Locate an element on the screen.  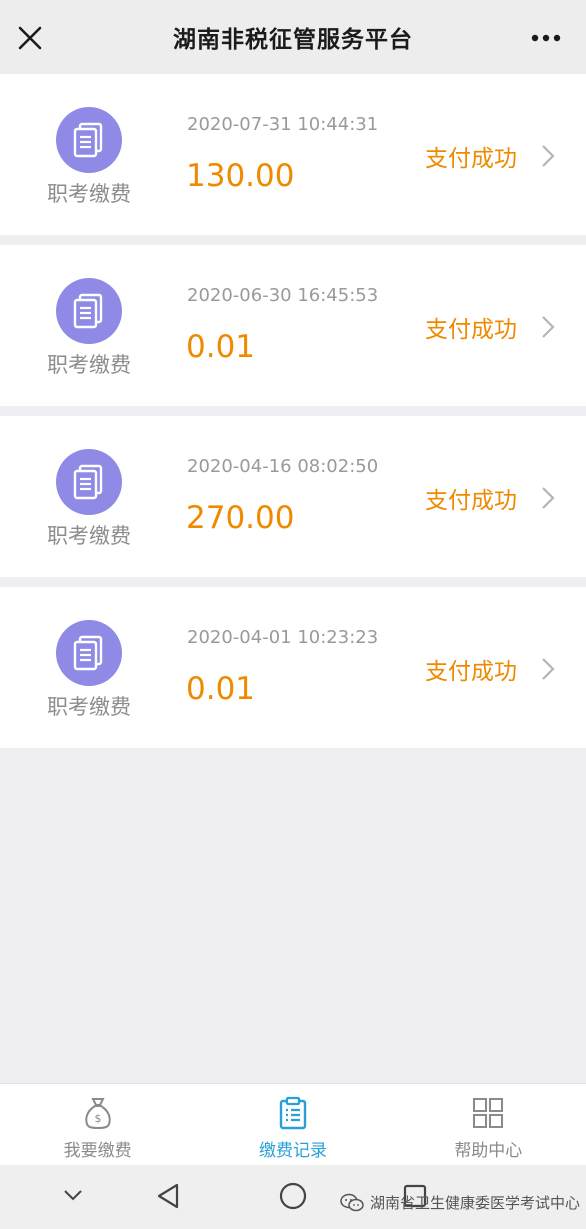
payment-record-item: 职考缴费 2020-04-01 10:23:23 0.01 支付成功 is located at coordinates (293, 667).